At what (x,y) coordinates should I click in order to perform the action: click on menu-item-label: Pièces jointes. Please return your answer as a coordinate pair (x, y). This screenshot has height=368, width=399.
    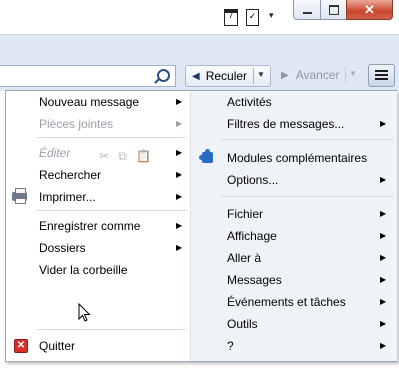
    Looking at the image, I should click on (76, 124).